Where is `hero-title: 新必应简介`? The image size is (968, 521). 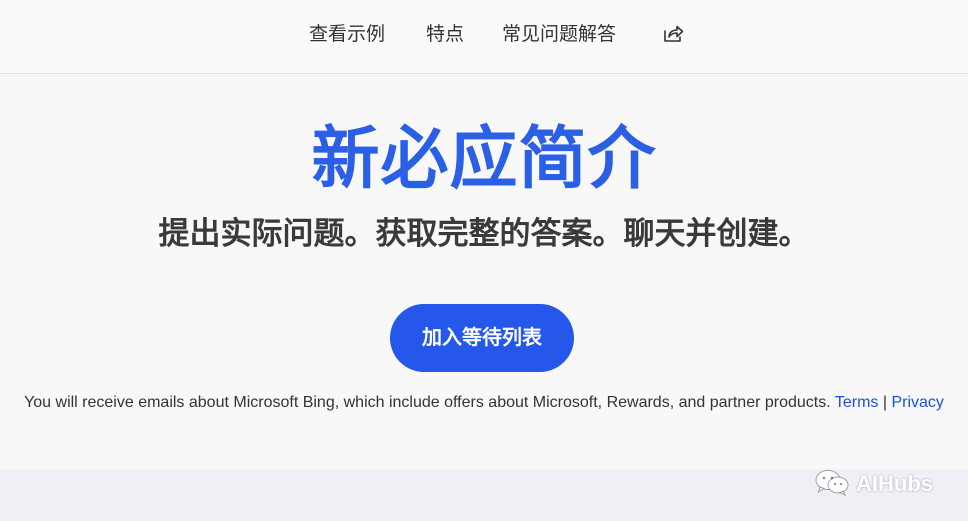
hero-title: 新必应简介 is located at coordinates (484, 159).